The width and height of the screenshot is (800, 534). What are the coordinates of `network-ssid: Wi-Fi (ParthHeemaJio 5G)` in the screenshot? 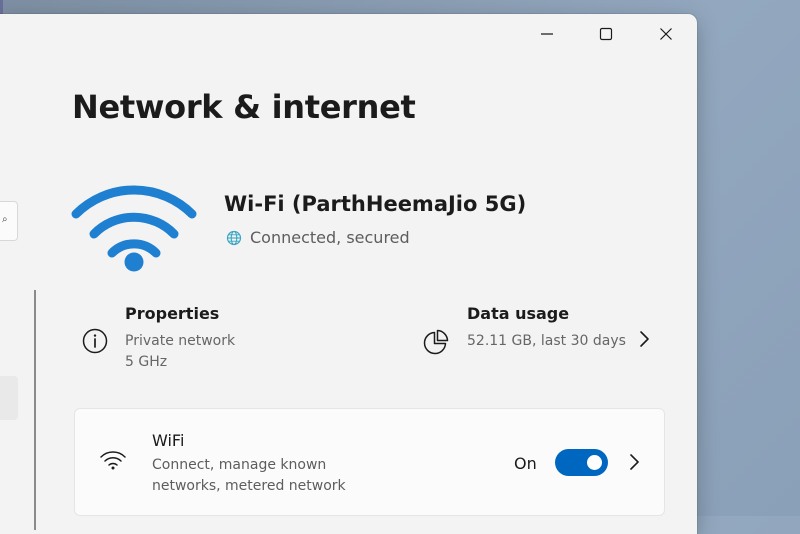 It's located at (375, 204).